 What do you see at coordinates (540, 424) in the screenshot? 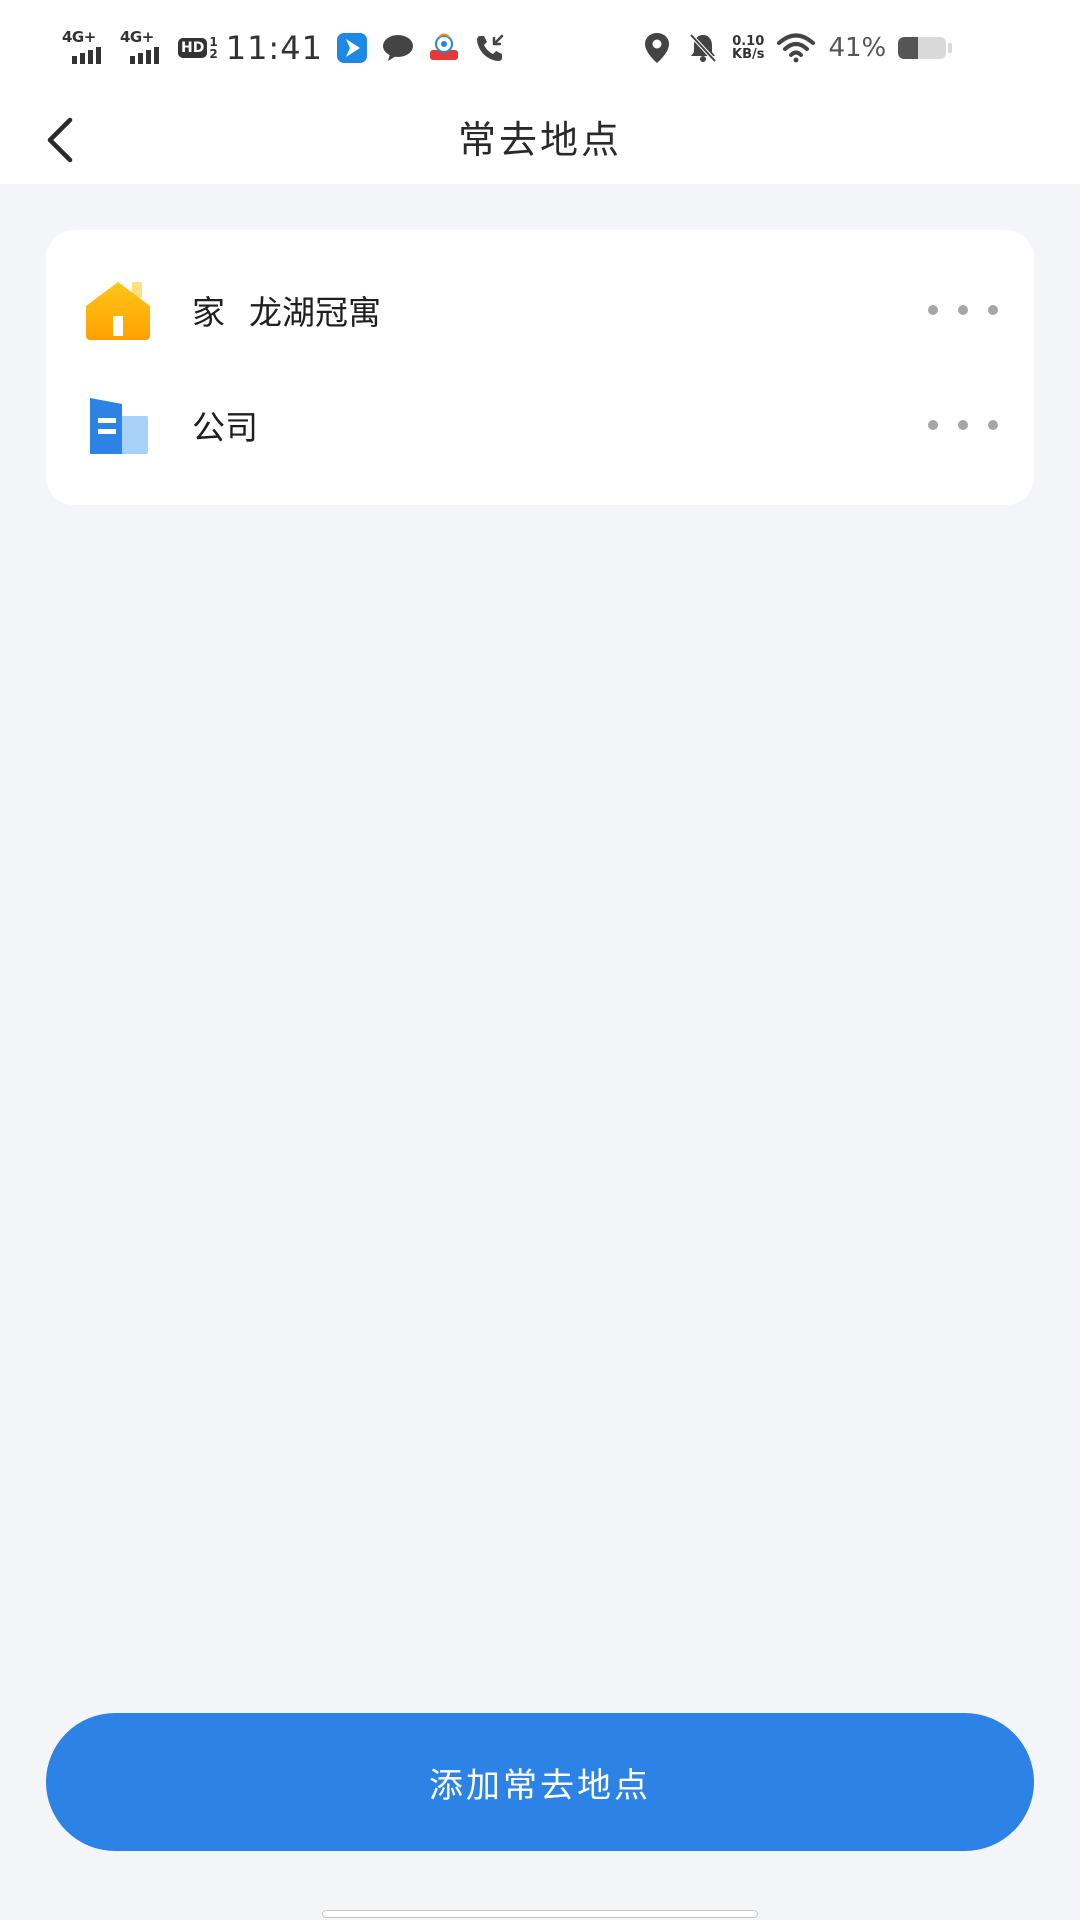
I see `place-row-company: 公司` at bounding box center [540, 424].